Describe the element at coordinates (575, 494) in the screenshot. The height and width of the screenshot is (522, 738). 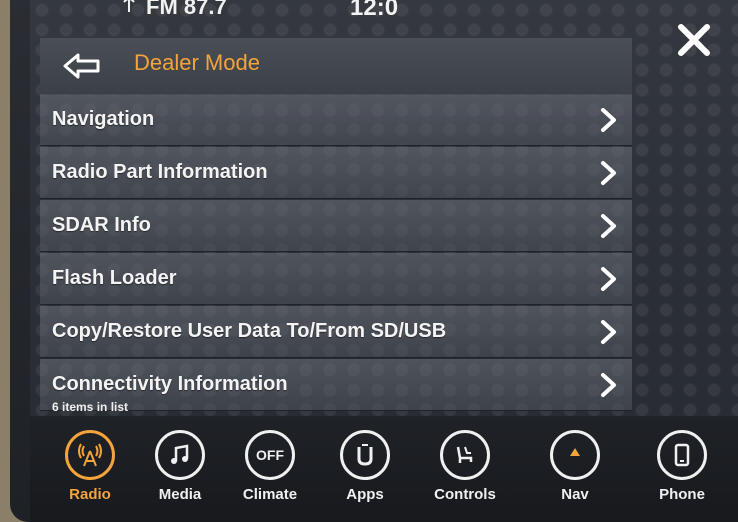
I see `dock-label: Nav` at that location.